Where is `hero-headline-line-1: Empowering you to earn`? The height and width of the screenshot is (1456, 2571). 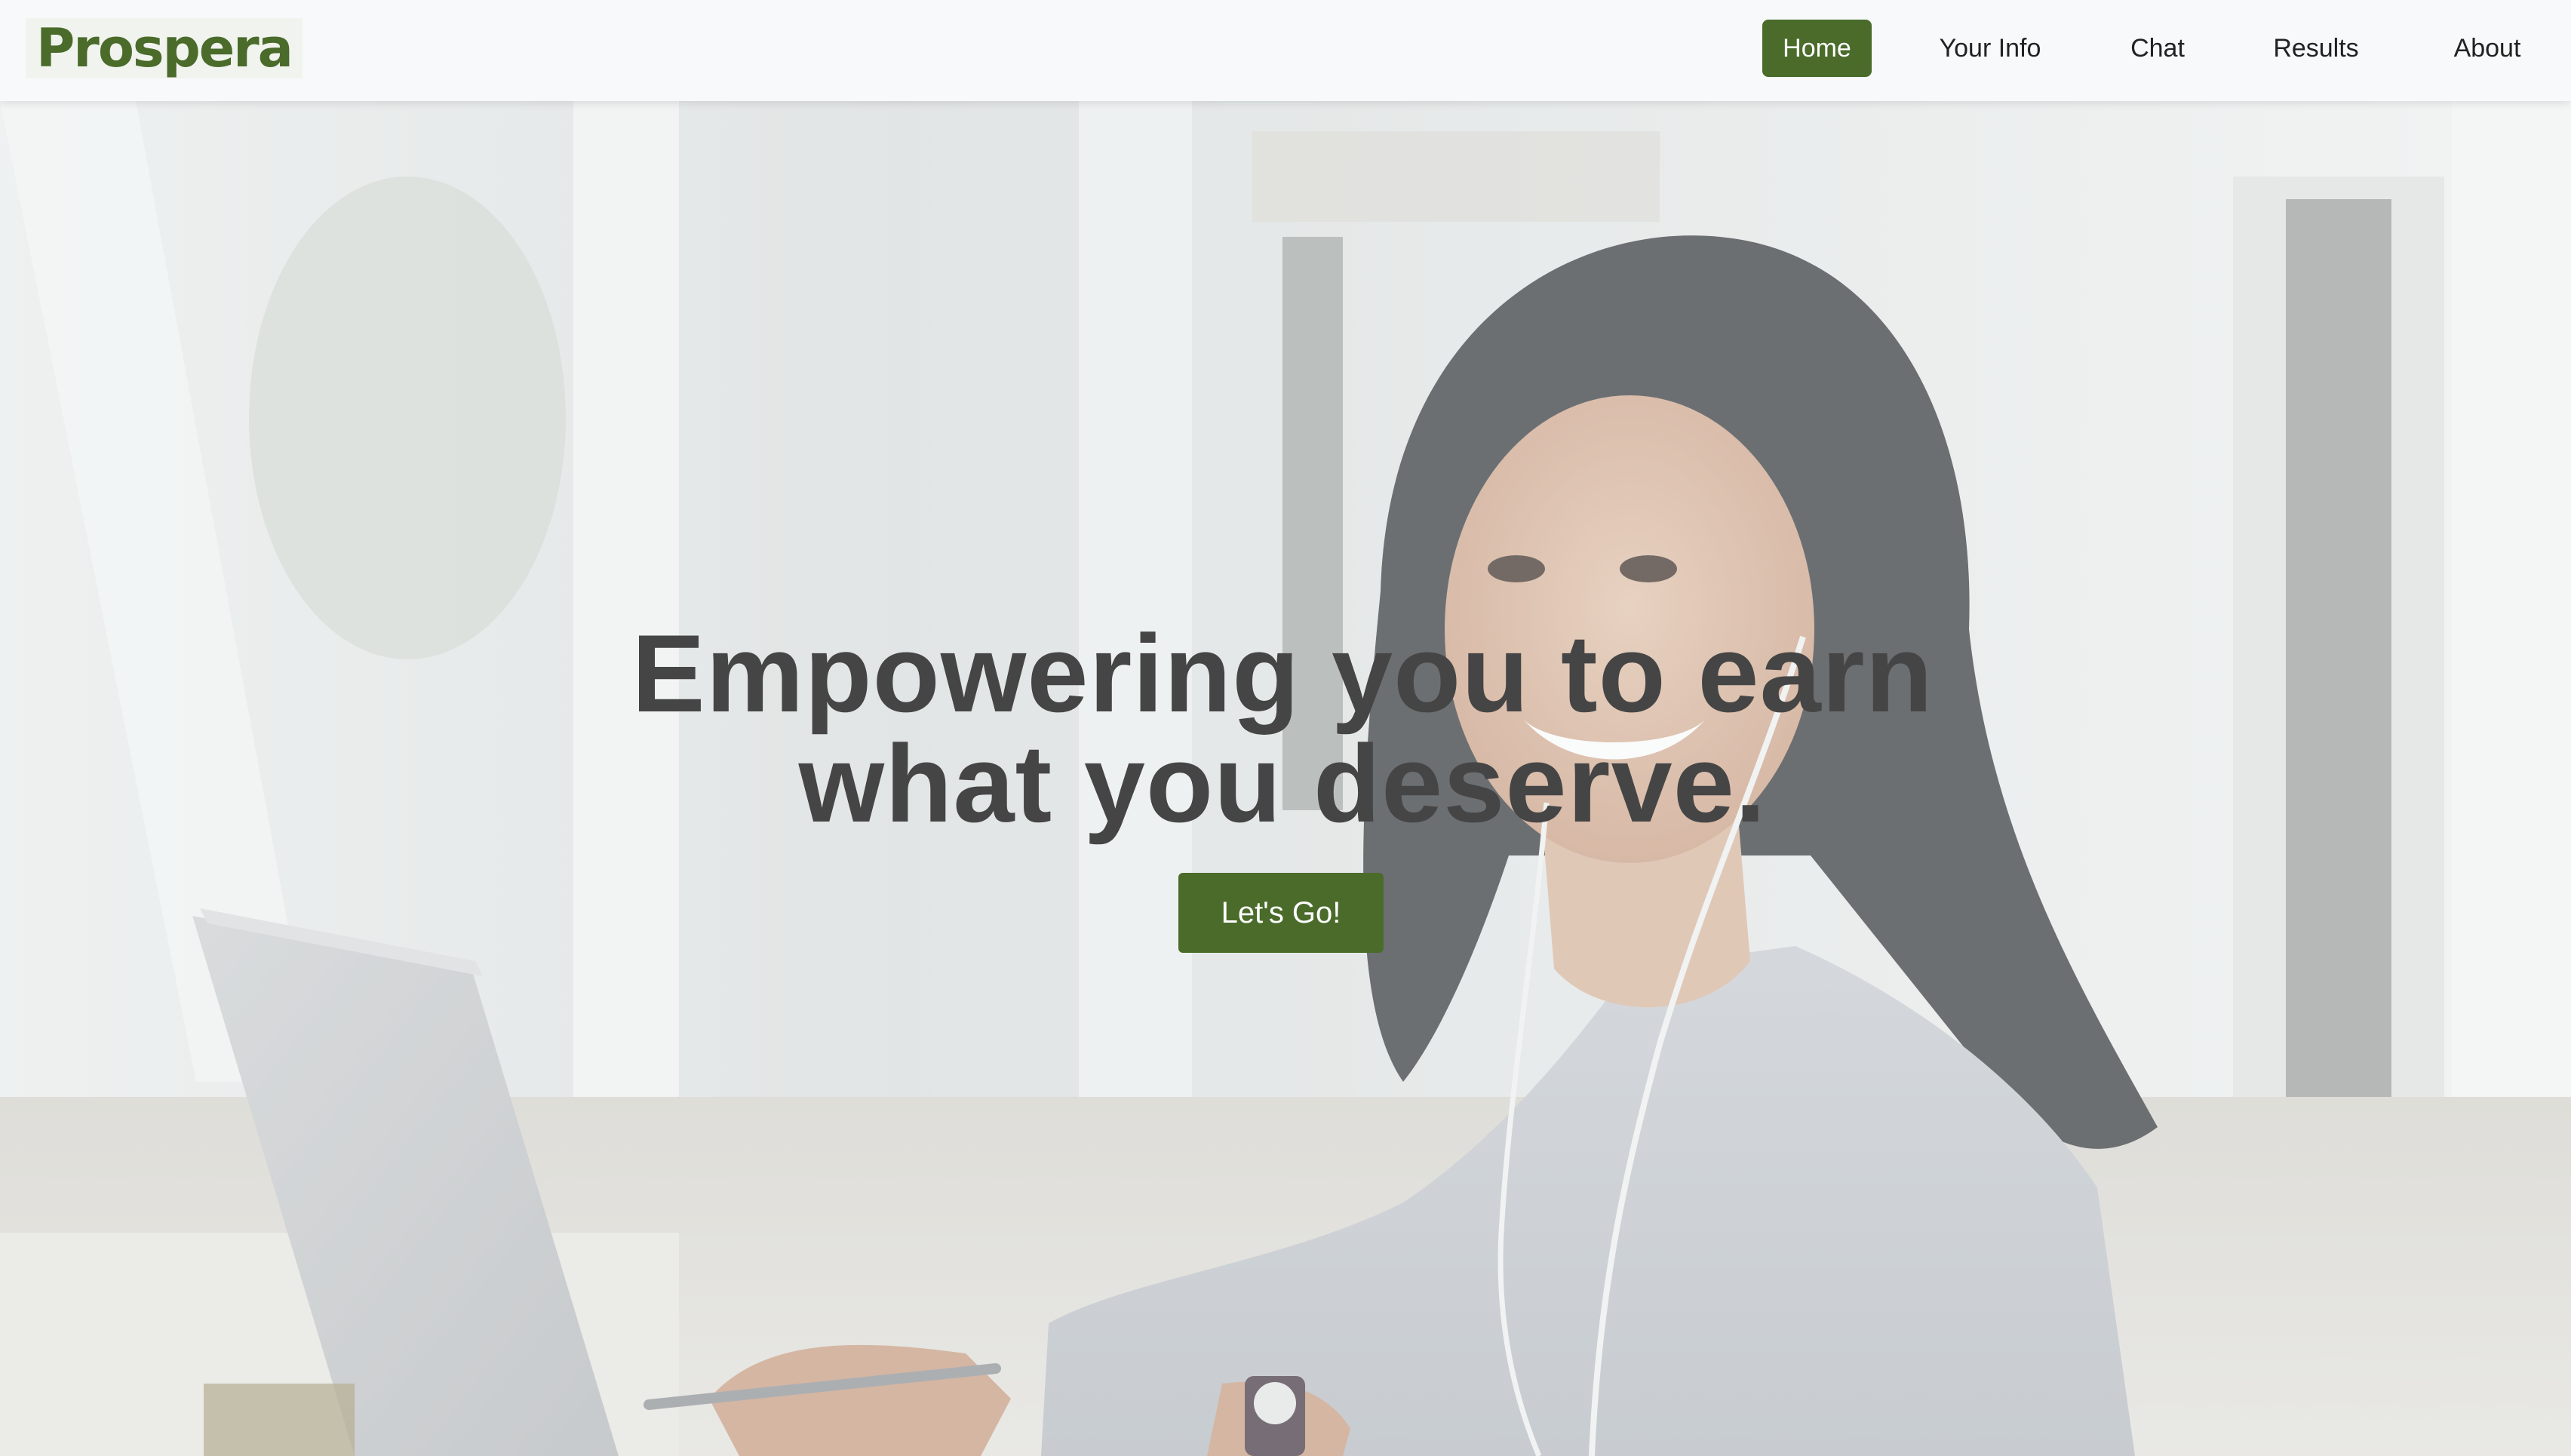
hero-headline-line-1: Empowering you to earn is located at coordinates (1283, 673).